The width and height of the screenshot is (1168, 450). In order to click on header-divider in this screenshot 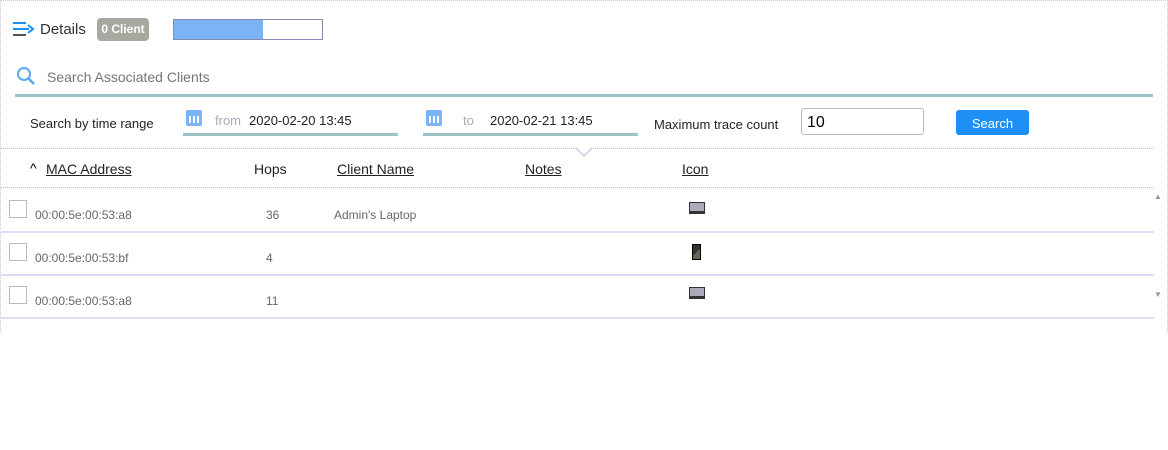, I will do `click(577, 188)`.